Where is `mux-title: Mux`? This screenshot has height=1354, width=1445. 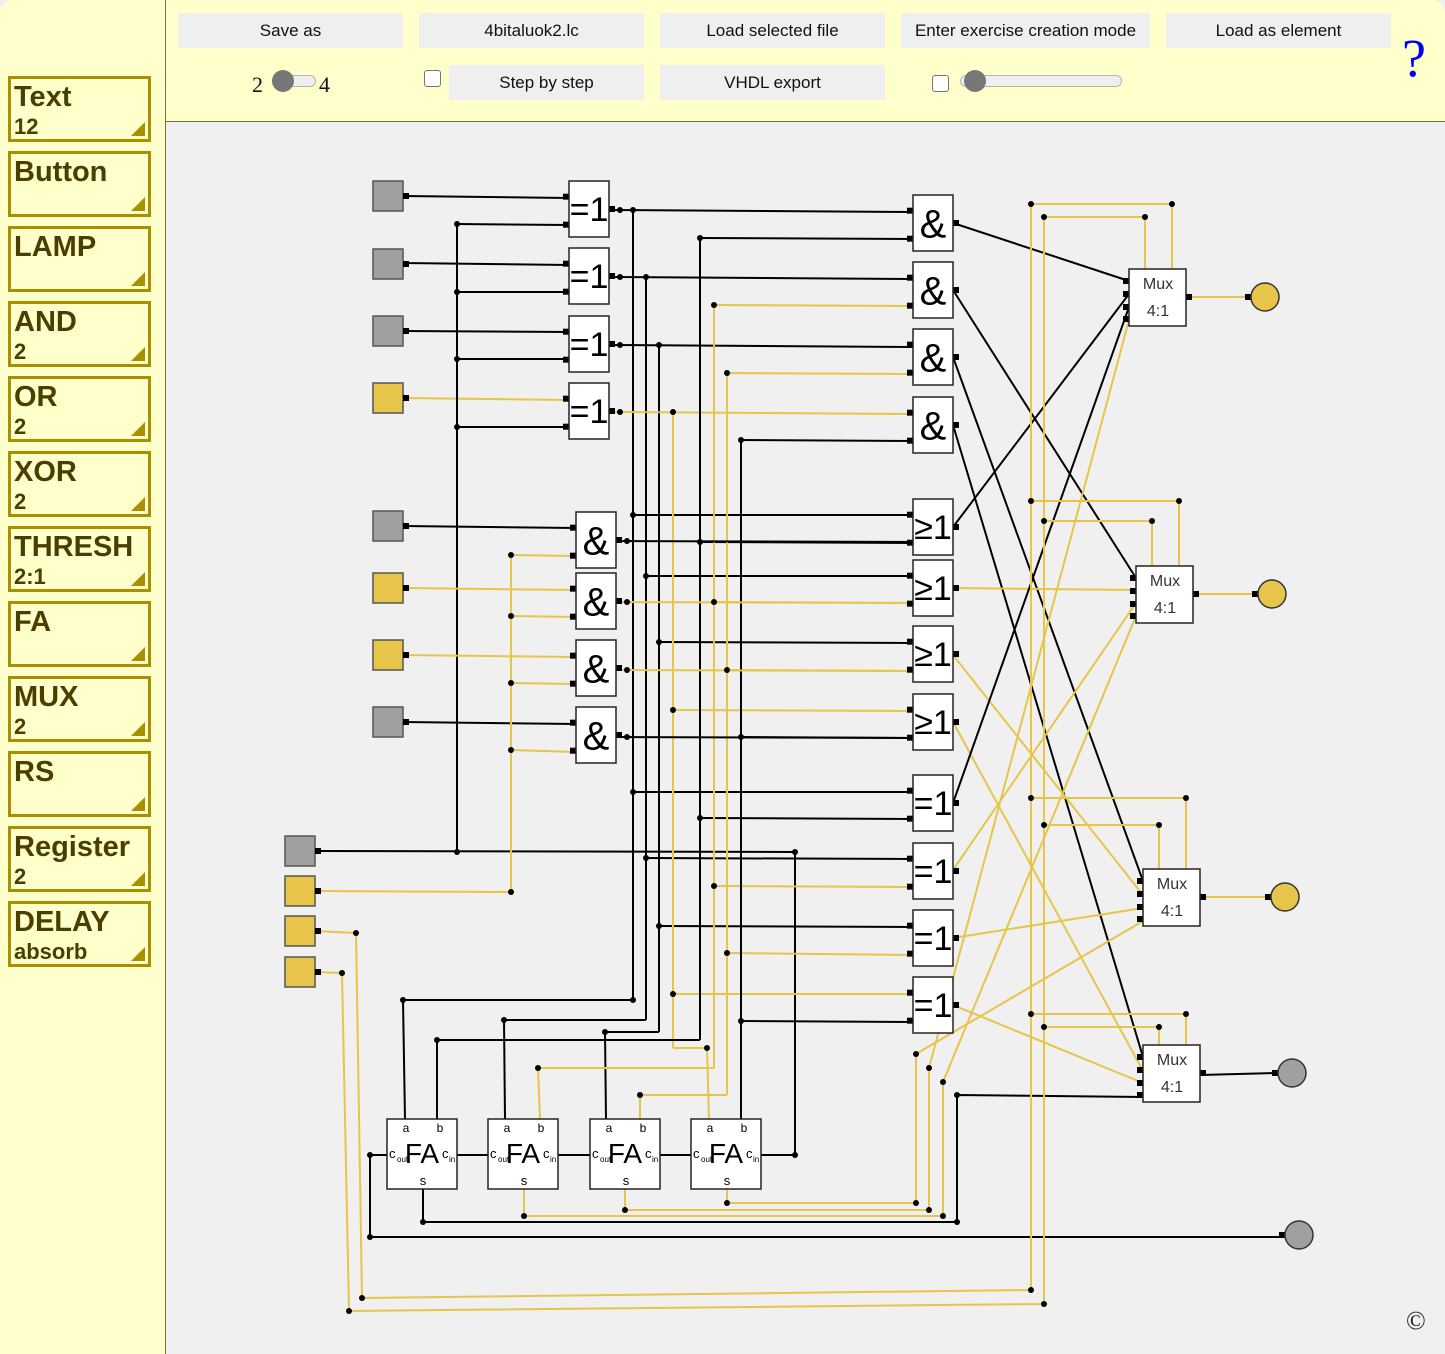
mux-title: Mux is located at coordinates (1165, 581).